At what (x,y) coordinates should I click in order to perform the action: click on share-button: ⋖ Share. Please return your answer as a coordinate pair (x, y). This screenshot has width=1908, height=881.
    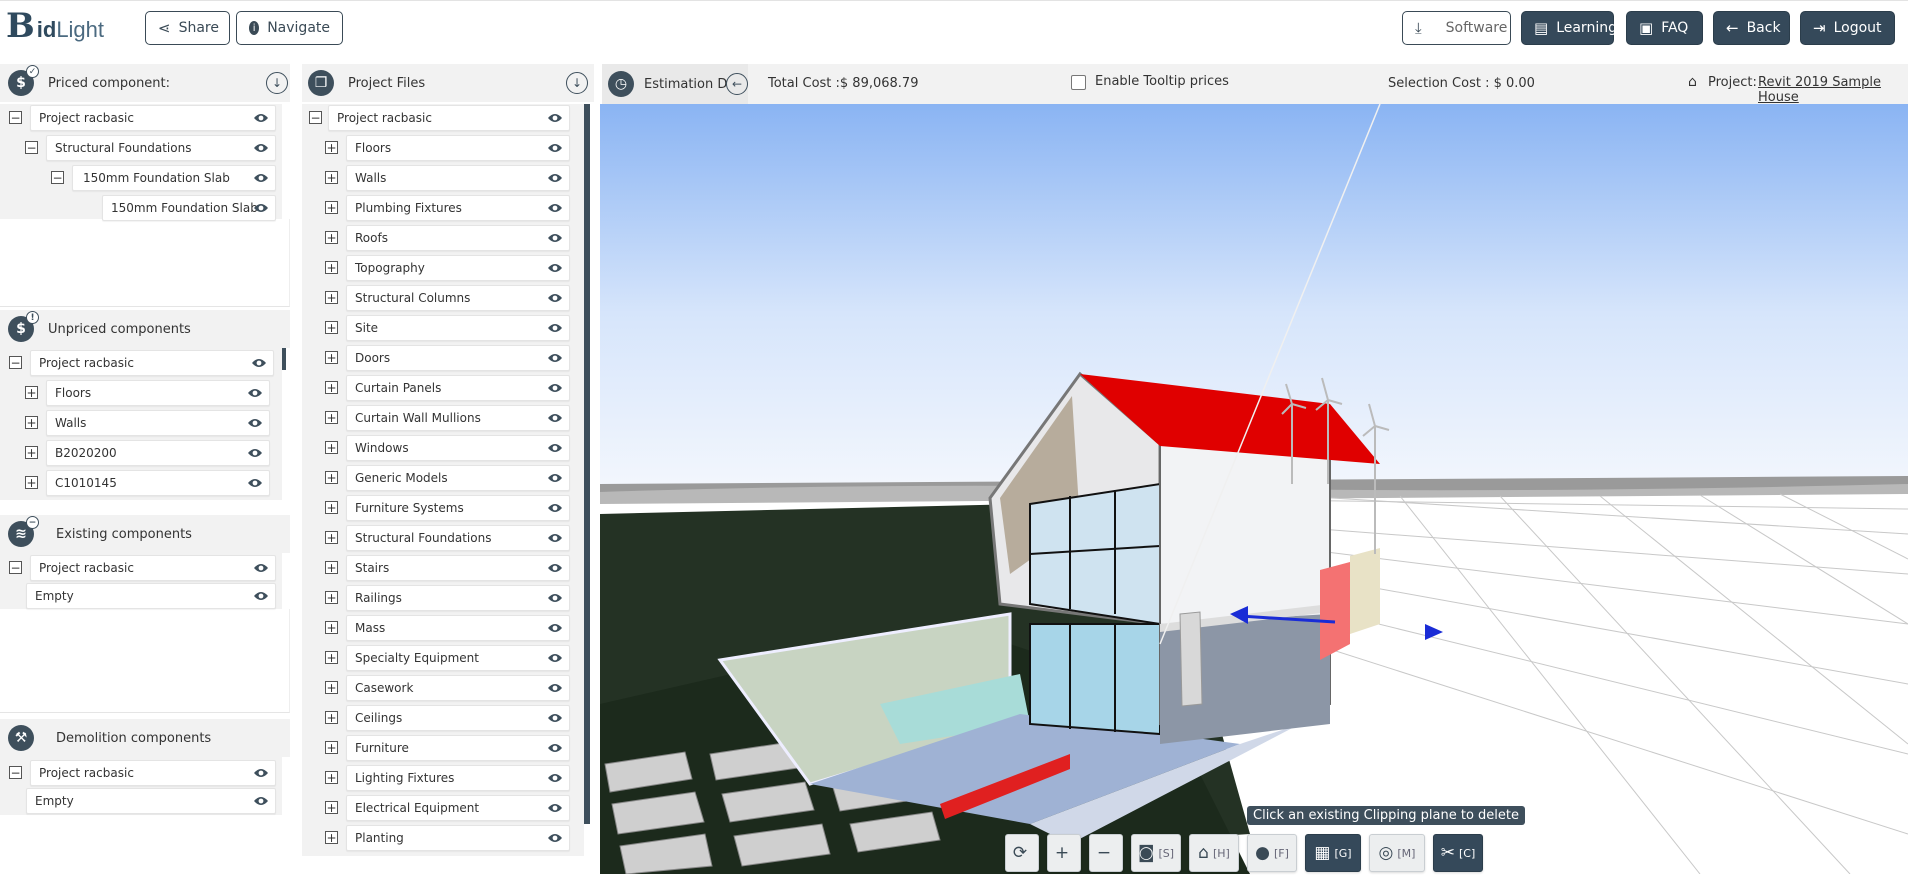
    Looking at the image, I should click on (187, 28).